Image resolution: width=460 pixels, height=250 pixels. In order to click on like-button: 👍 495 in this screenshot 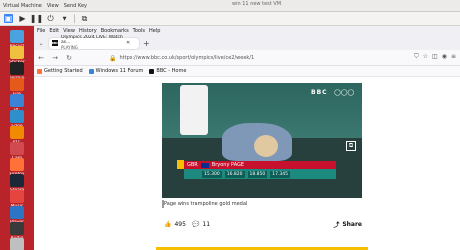, I will do `click(175, 224)`.